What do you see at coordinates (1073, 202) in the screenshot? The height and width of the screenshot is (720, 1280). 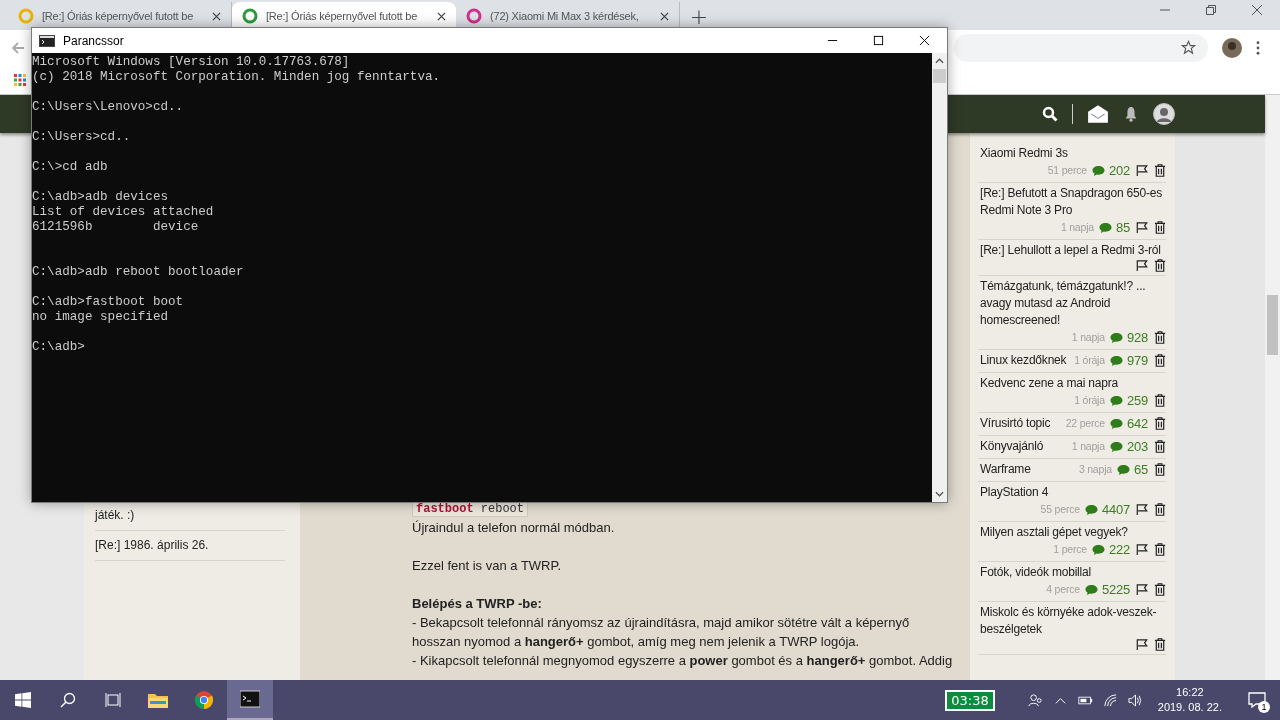 I see `topic-link: [Re:] Befutott a Snapdragon 650-es Redmi Note 3 Pro` at bounding box center [1073, 202].